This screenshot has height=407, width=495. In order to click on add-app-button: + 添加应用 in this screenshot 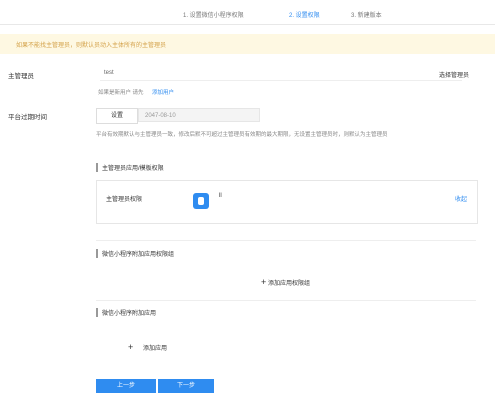, I will do `click(147, 347)`.